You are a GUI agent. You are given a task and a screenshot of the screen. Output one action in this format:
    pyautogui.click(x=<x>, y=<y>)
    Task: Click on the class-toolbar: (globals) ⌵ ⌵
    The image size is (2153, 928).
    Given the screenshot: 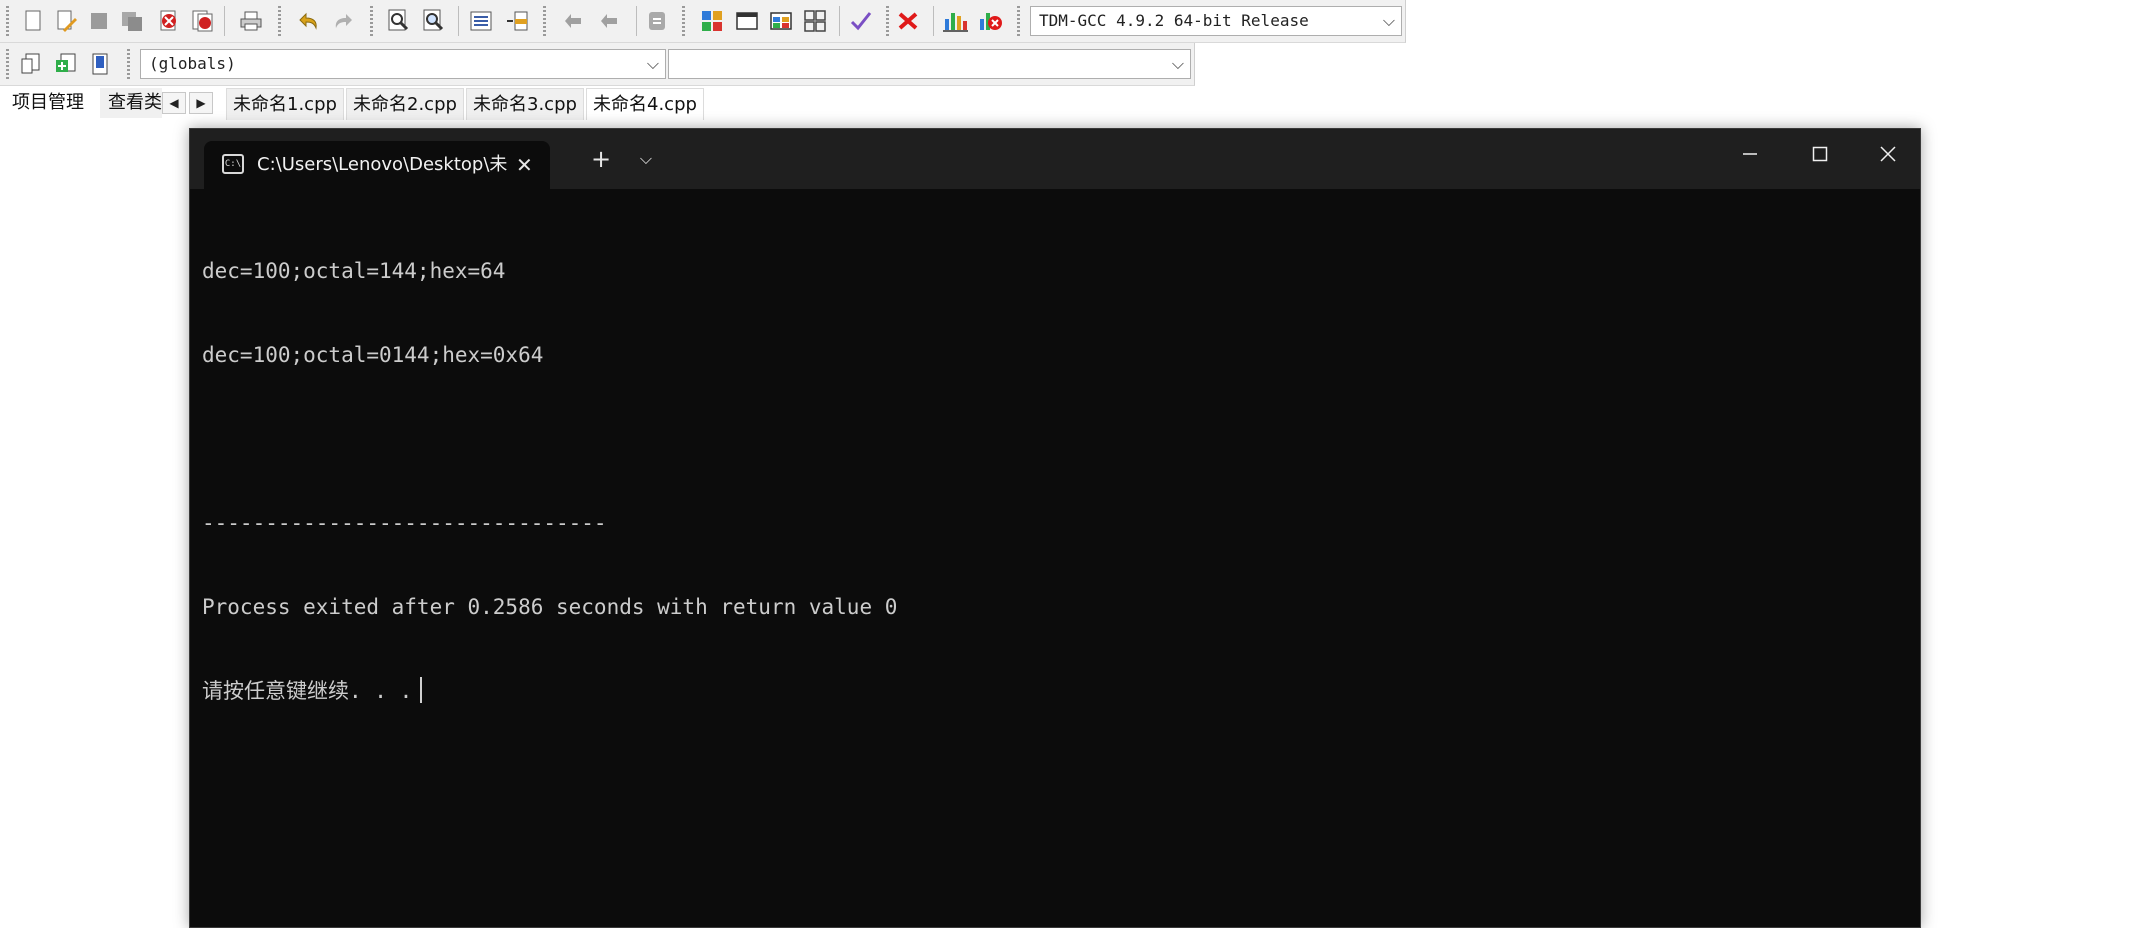 What is the action you would take?
    pyautogui.click(x=597, y=64)
    